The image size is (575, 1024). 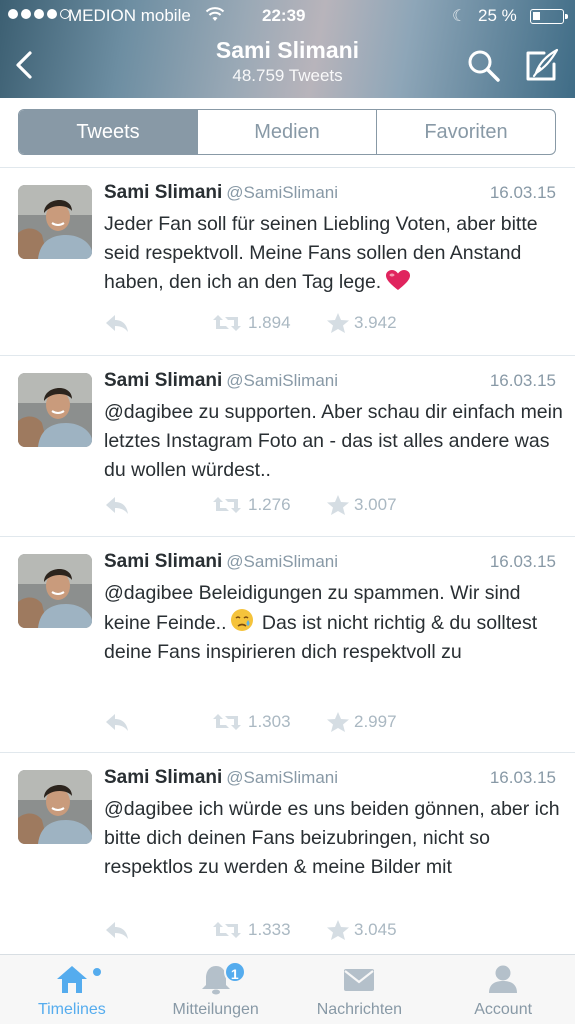 I want to click on tweet-actions: 1.276 3.007, so click(x=314, y=506).